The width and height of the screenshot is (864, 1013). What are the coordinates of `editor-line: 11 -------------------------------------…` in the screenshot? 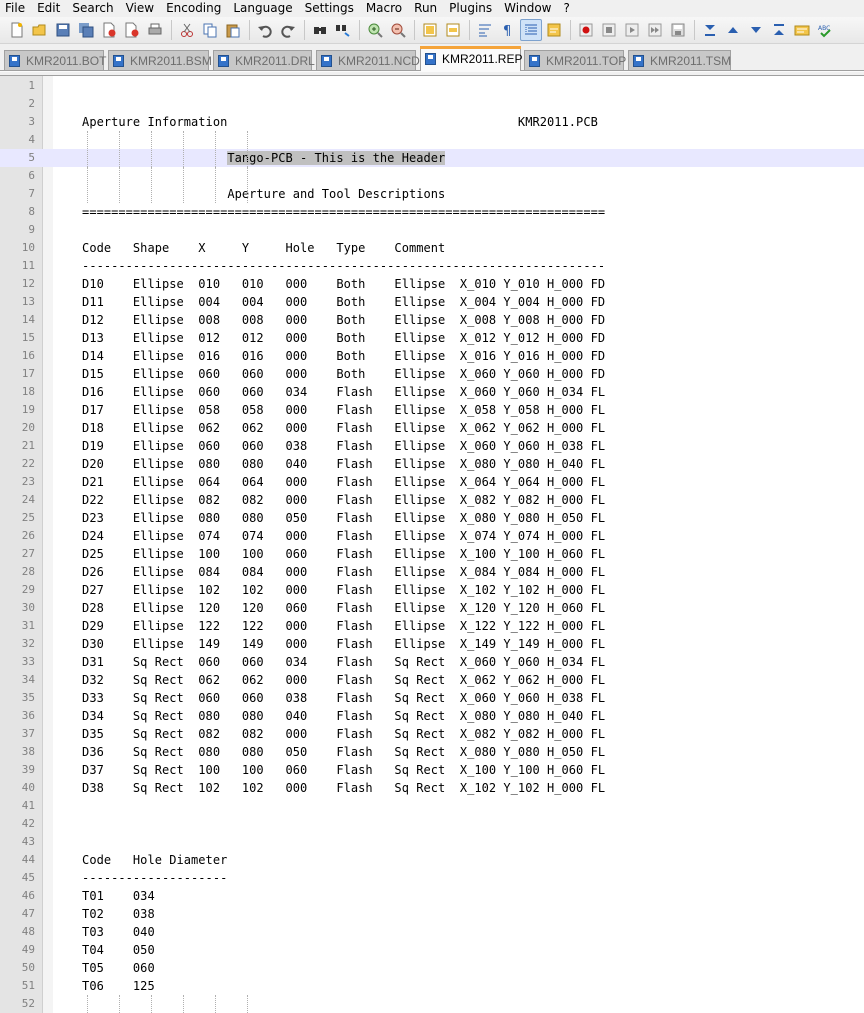 It's located at (432, 266).